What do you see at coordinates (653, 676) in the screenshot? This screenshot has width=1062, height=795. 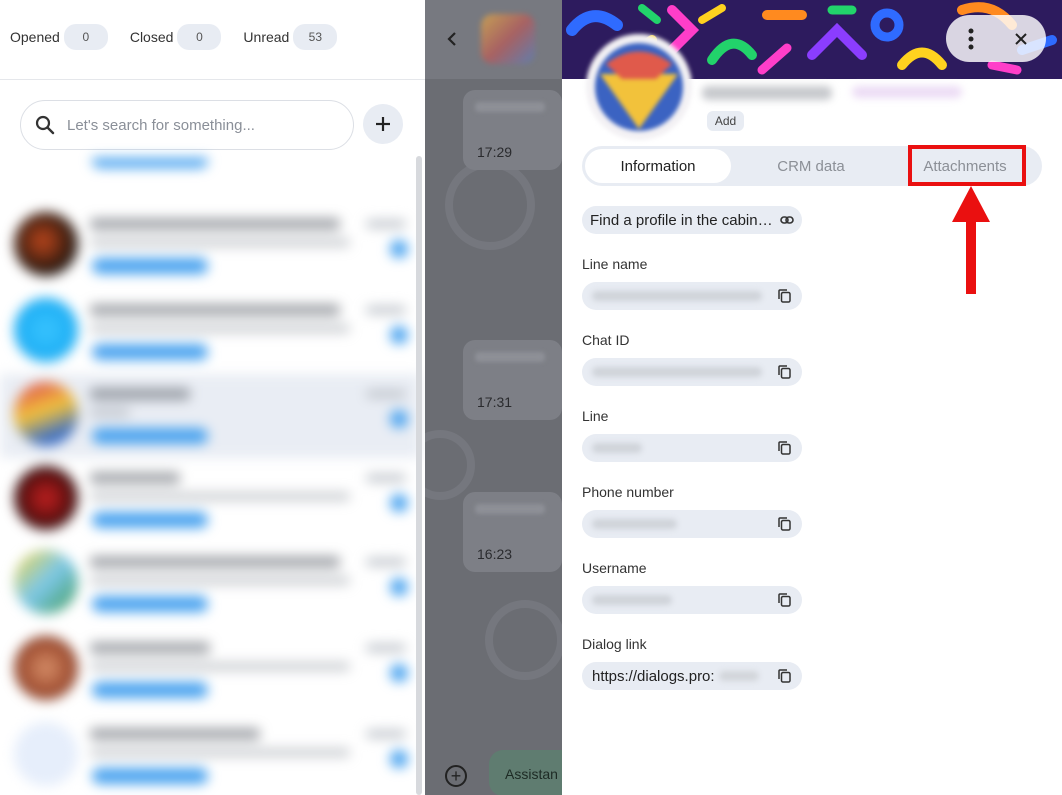 I see `dialog-link-value: https://dialogs.pro:` at bounding box center [653, 676].